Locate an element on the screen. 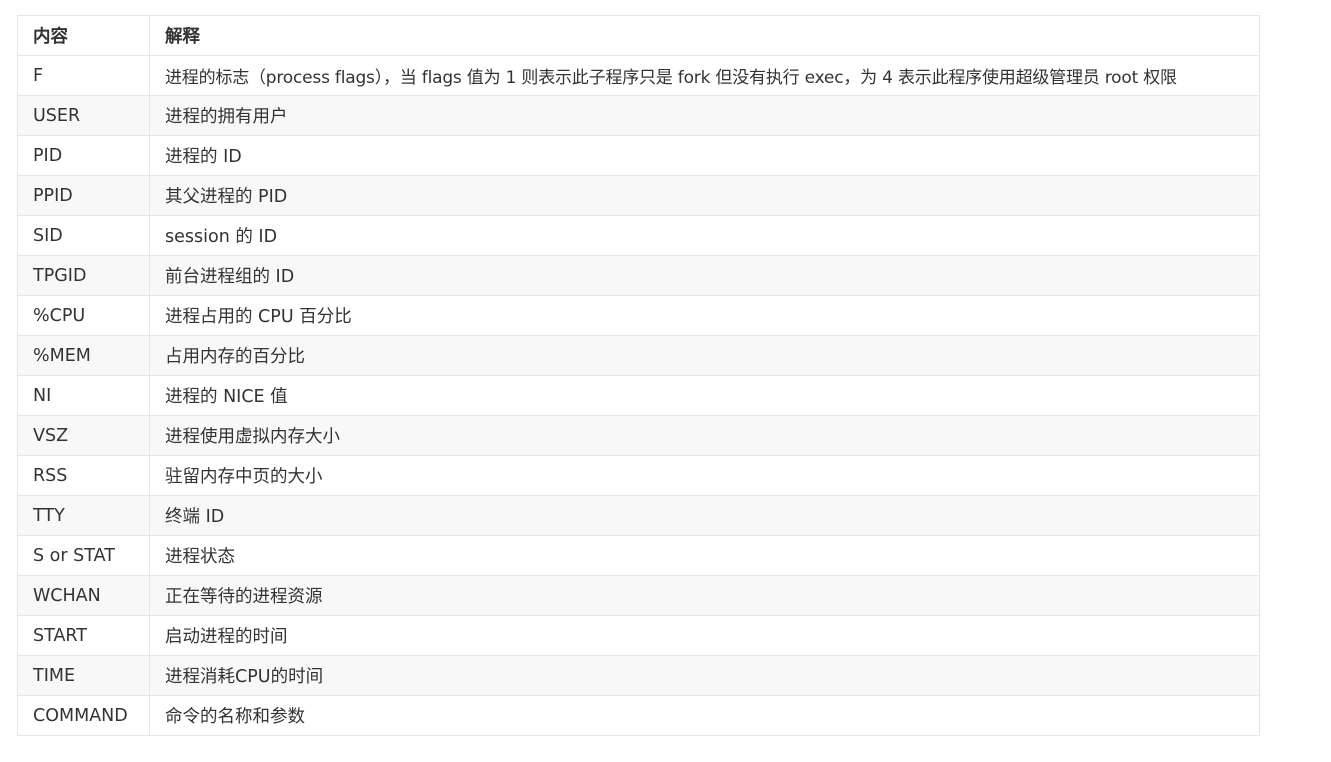 Image resolution: width=1331 pixels, height=762 pixels. table-row: %MEM 占用内存的百分比 is located at coordinates (638, 355).